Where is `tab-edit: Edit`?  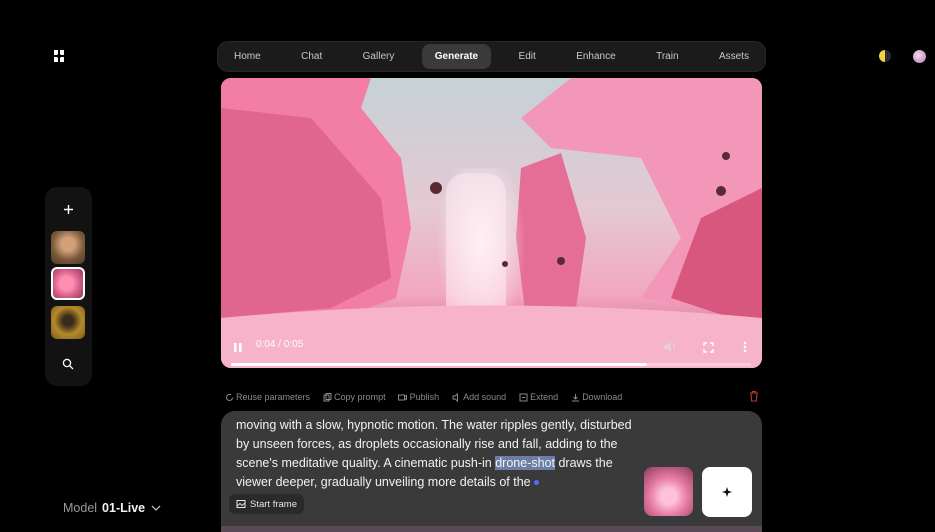 tab-edit: Edit is located at coordinates (527, 56).